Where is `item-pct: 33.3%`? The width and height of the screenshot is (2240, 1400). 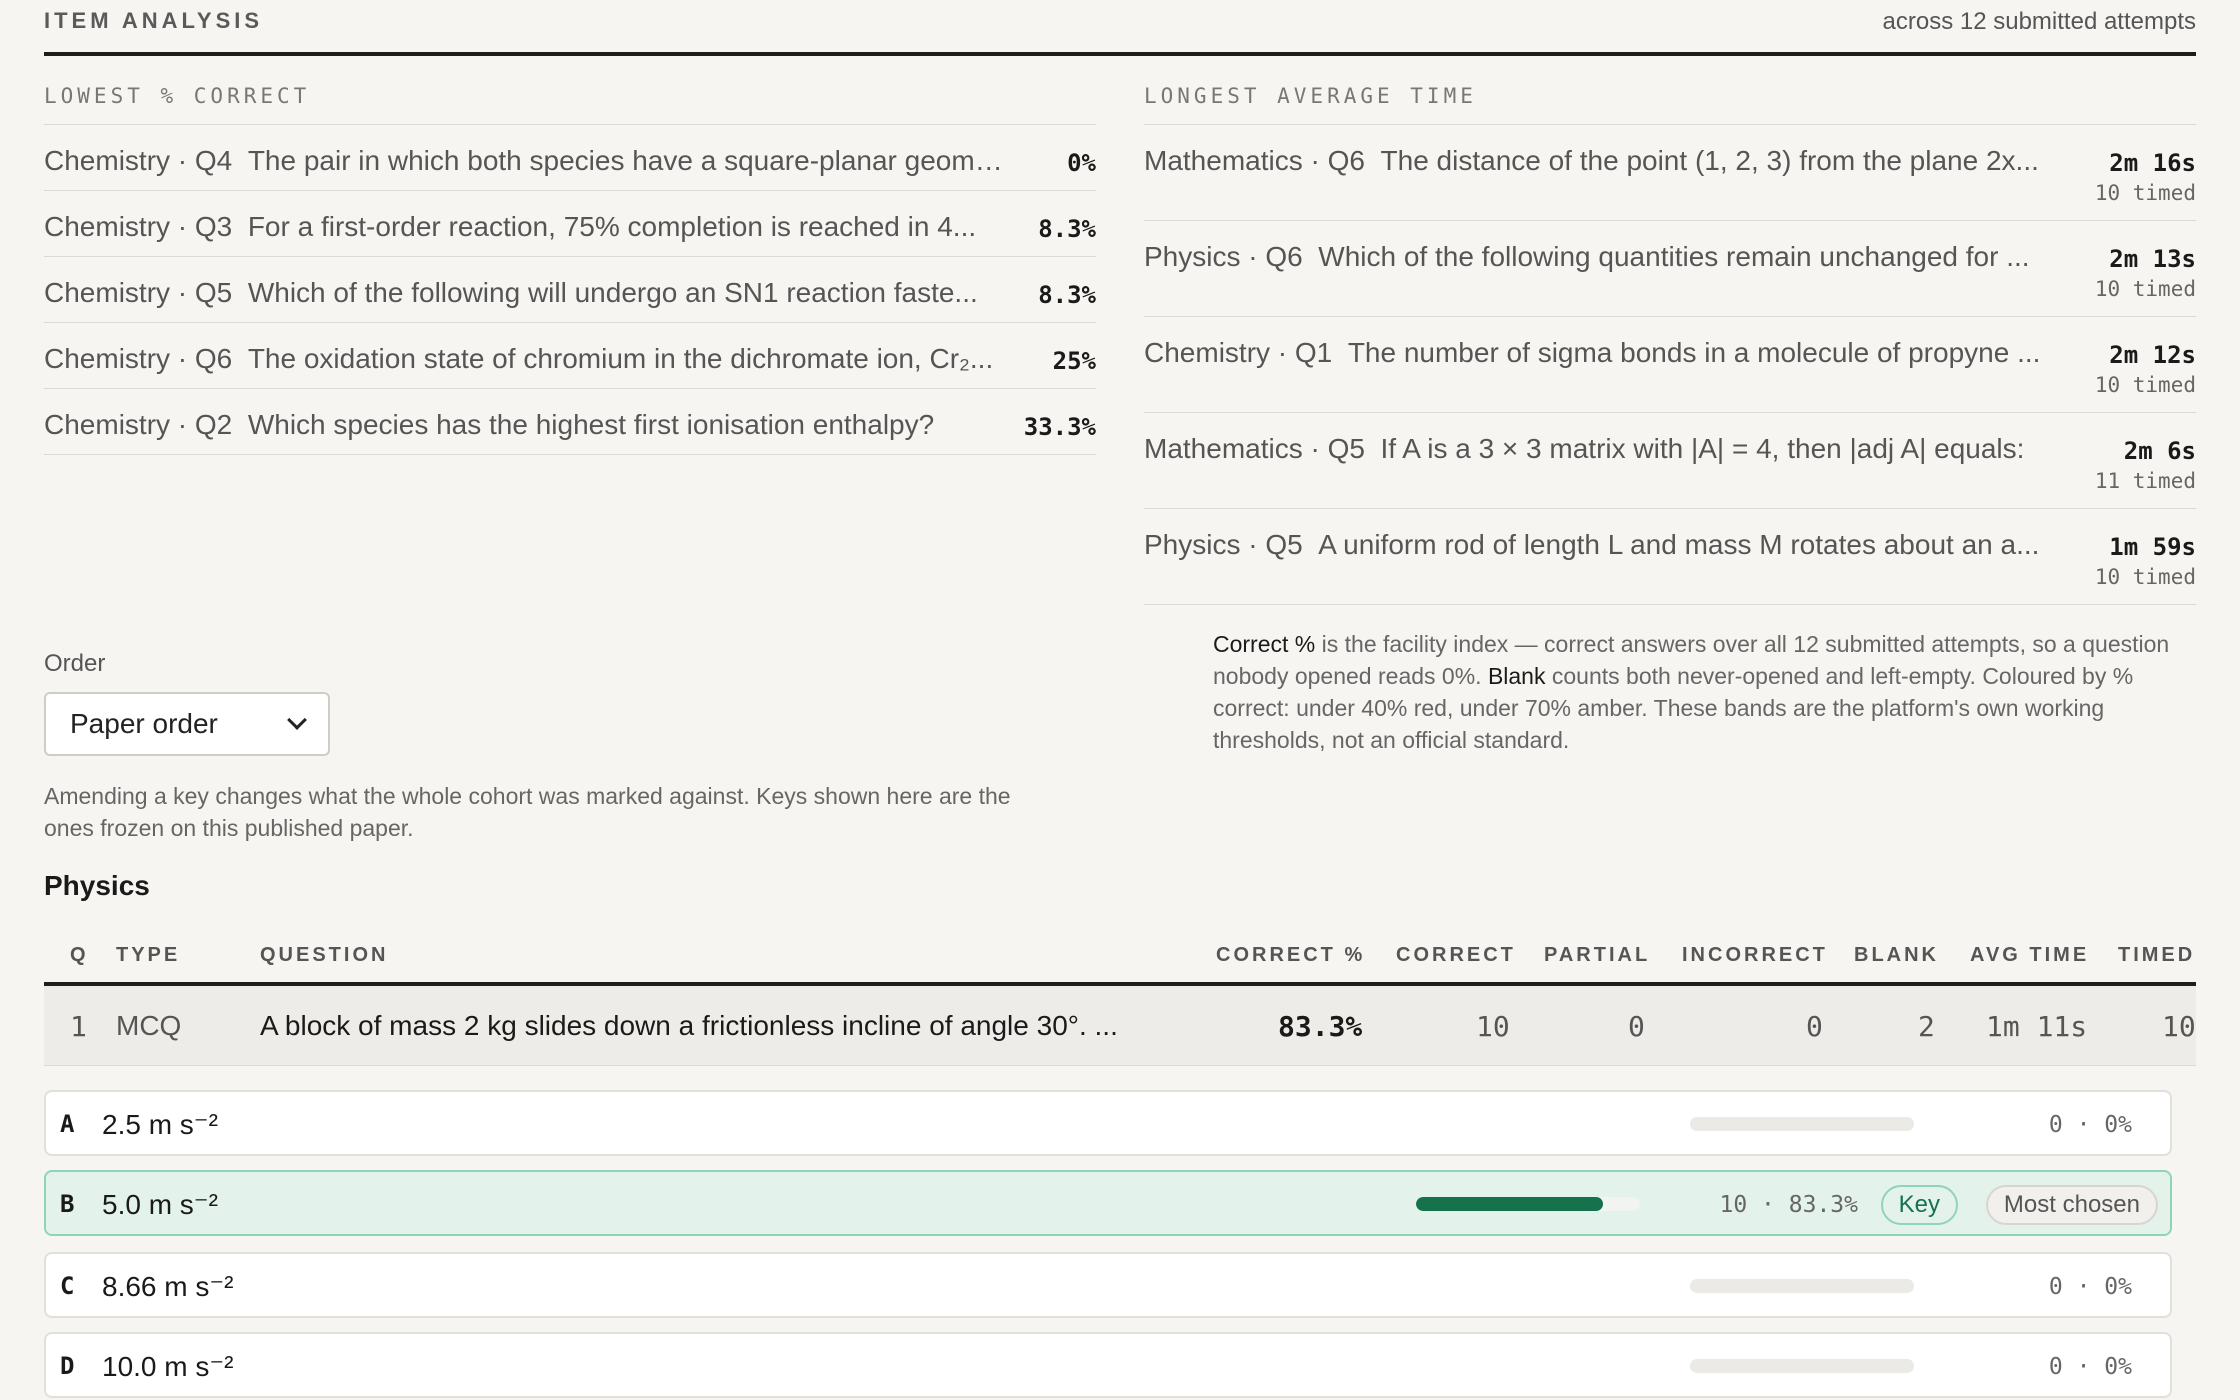 item-pct: 33.3% is located at coordinates (1059, 427).